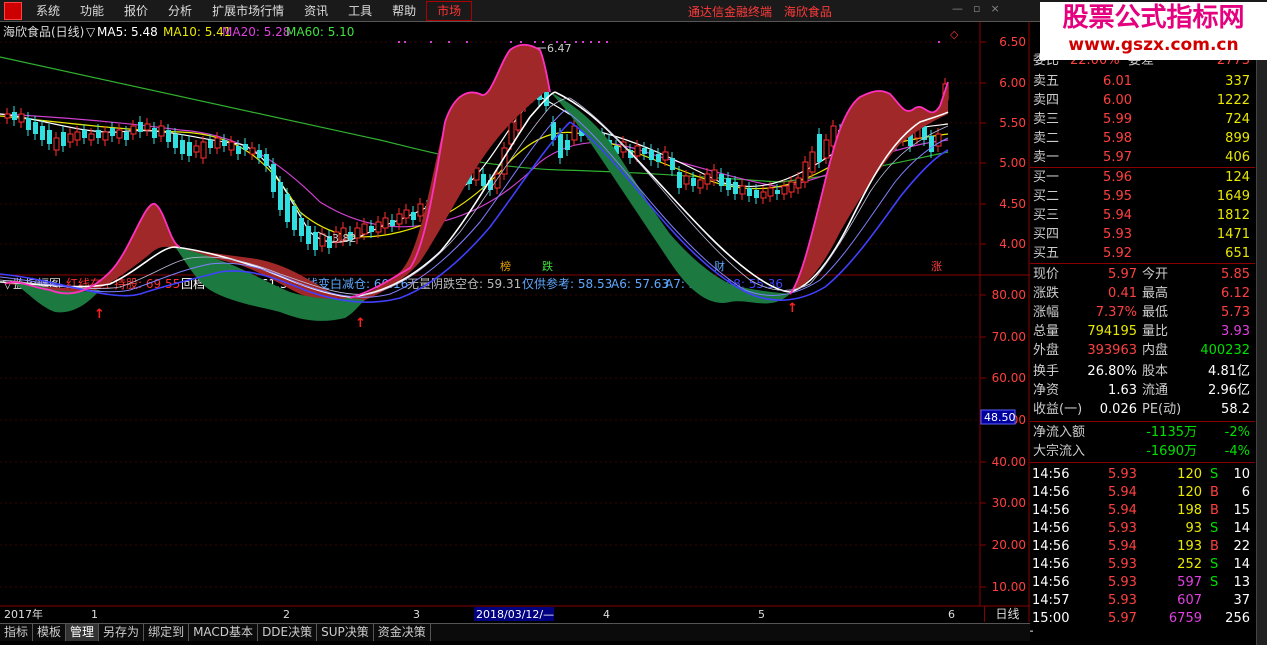  What do you see at coordinates (360, 11) in the screenshot?
I see `menu-tools: 工具` at bounding box center [360, 11].